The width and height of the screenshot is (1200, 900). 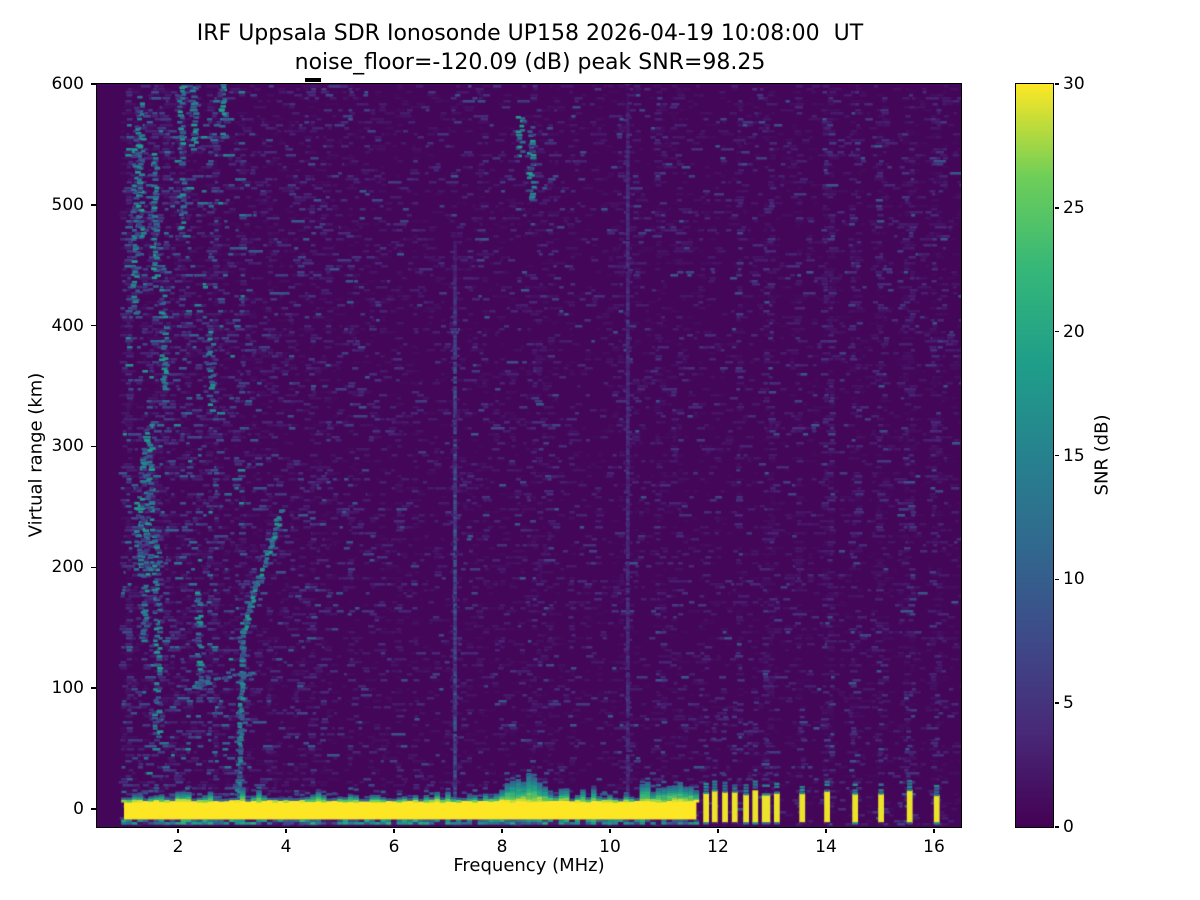 I want to click on x-tick-label: 2, so click(x=178, y=847).